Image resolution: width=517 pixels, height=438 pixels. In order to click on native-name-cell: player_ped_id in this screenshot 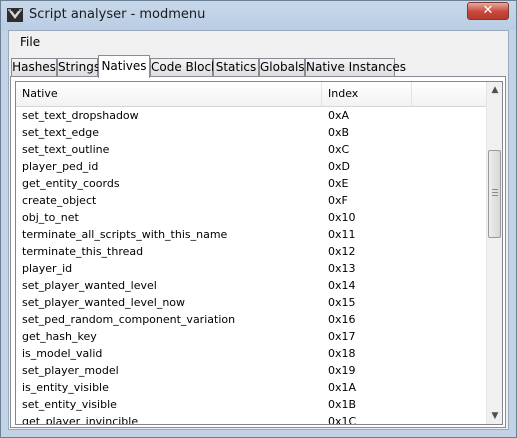, I will do `click(60, 166)`.